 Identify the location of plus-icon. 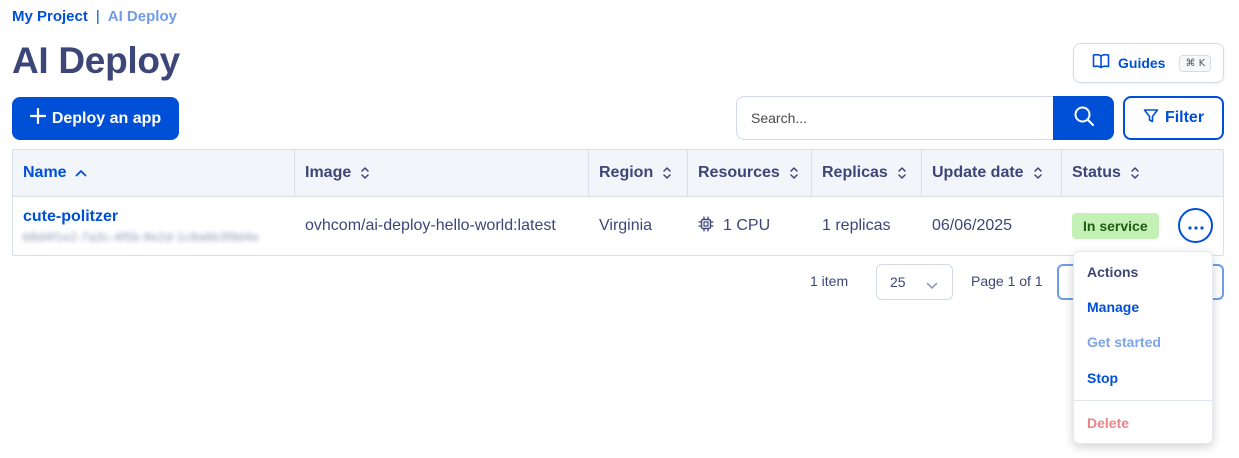
(37, 118).